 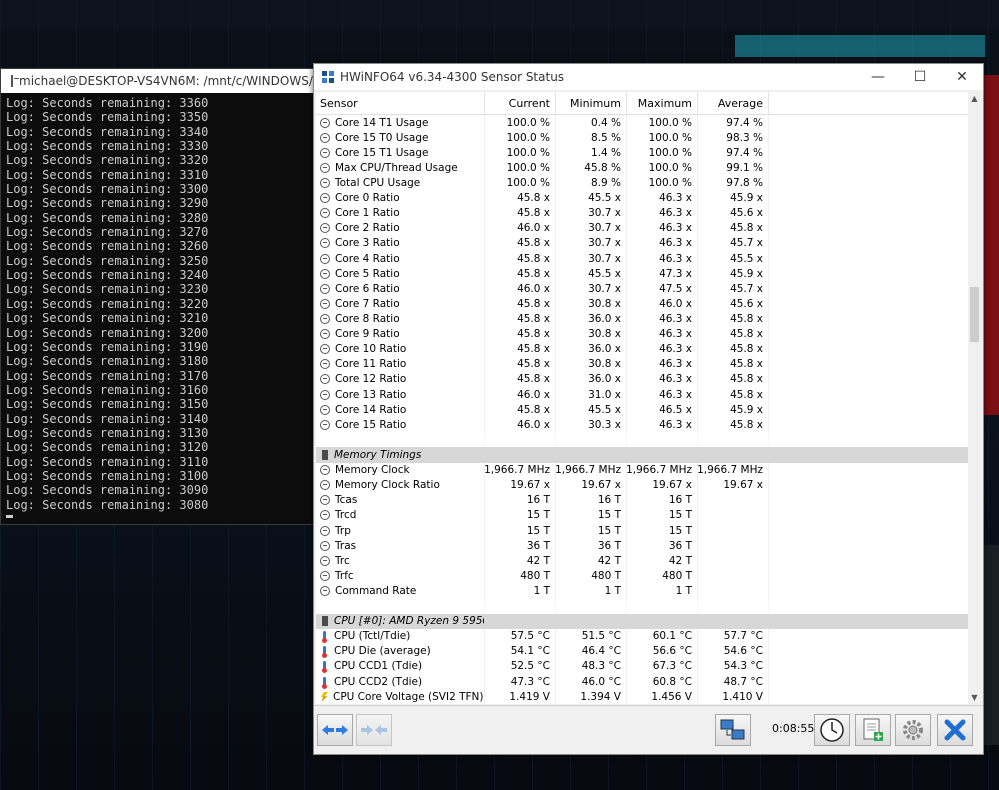 I want to click on sensor-row: Core 8 Ratio 45.8 x 36.0 x 46.3 x 45.8 x, so click(x=642, y=319).